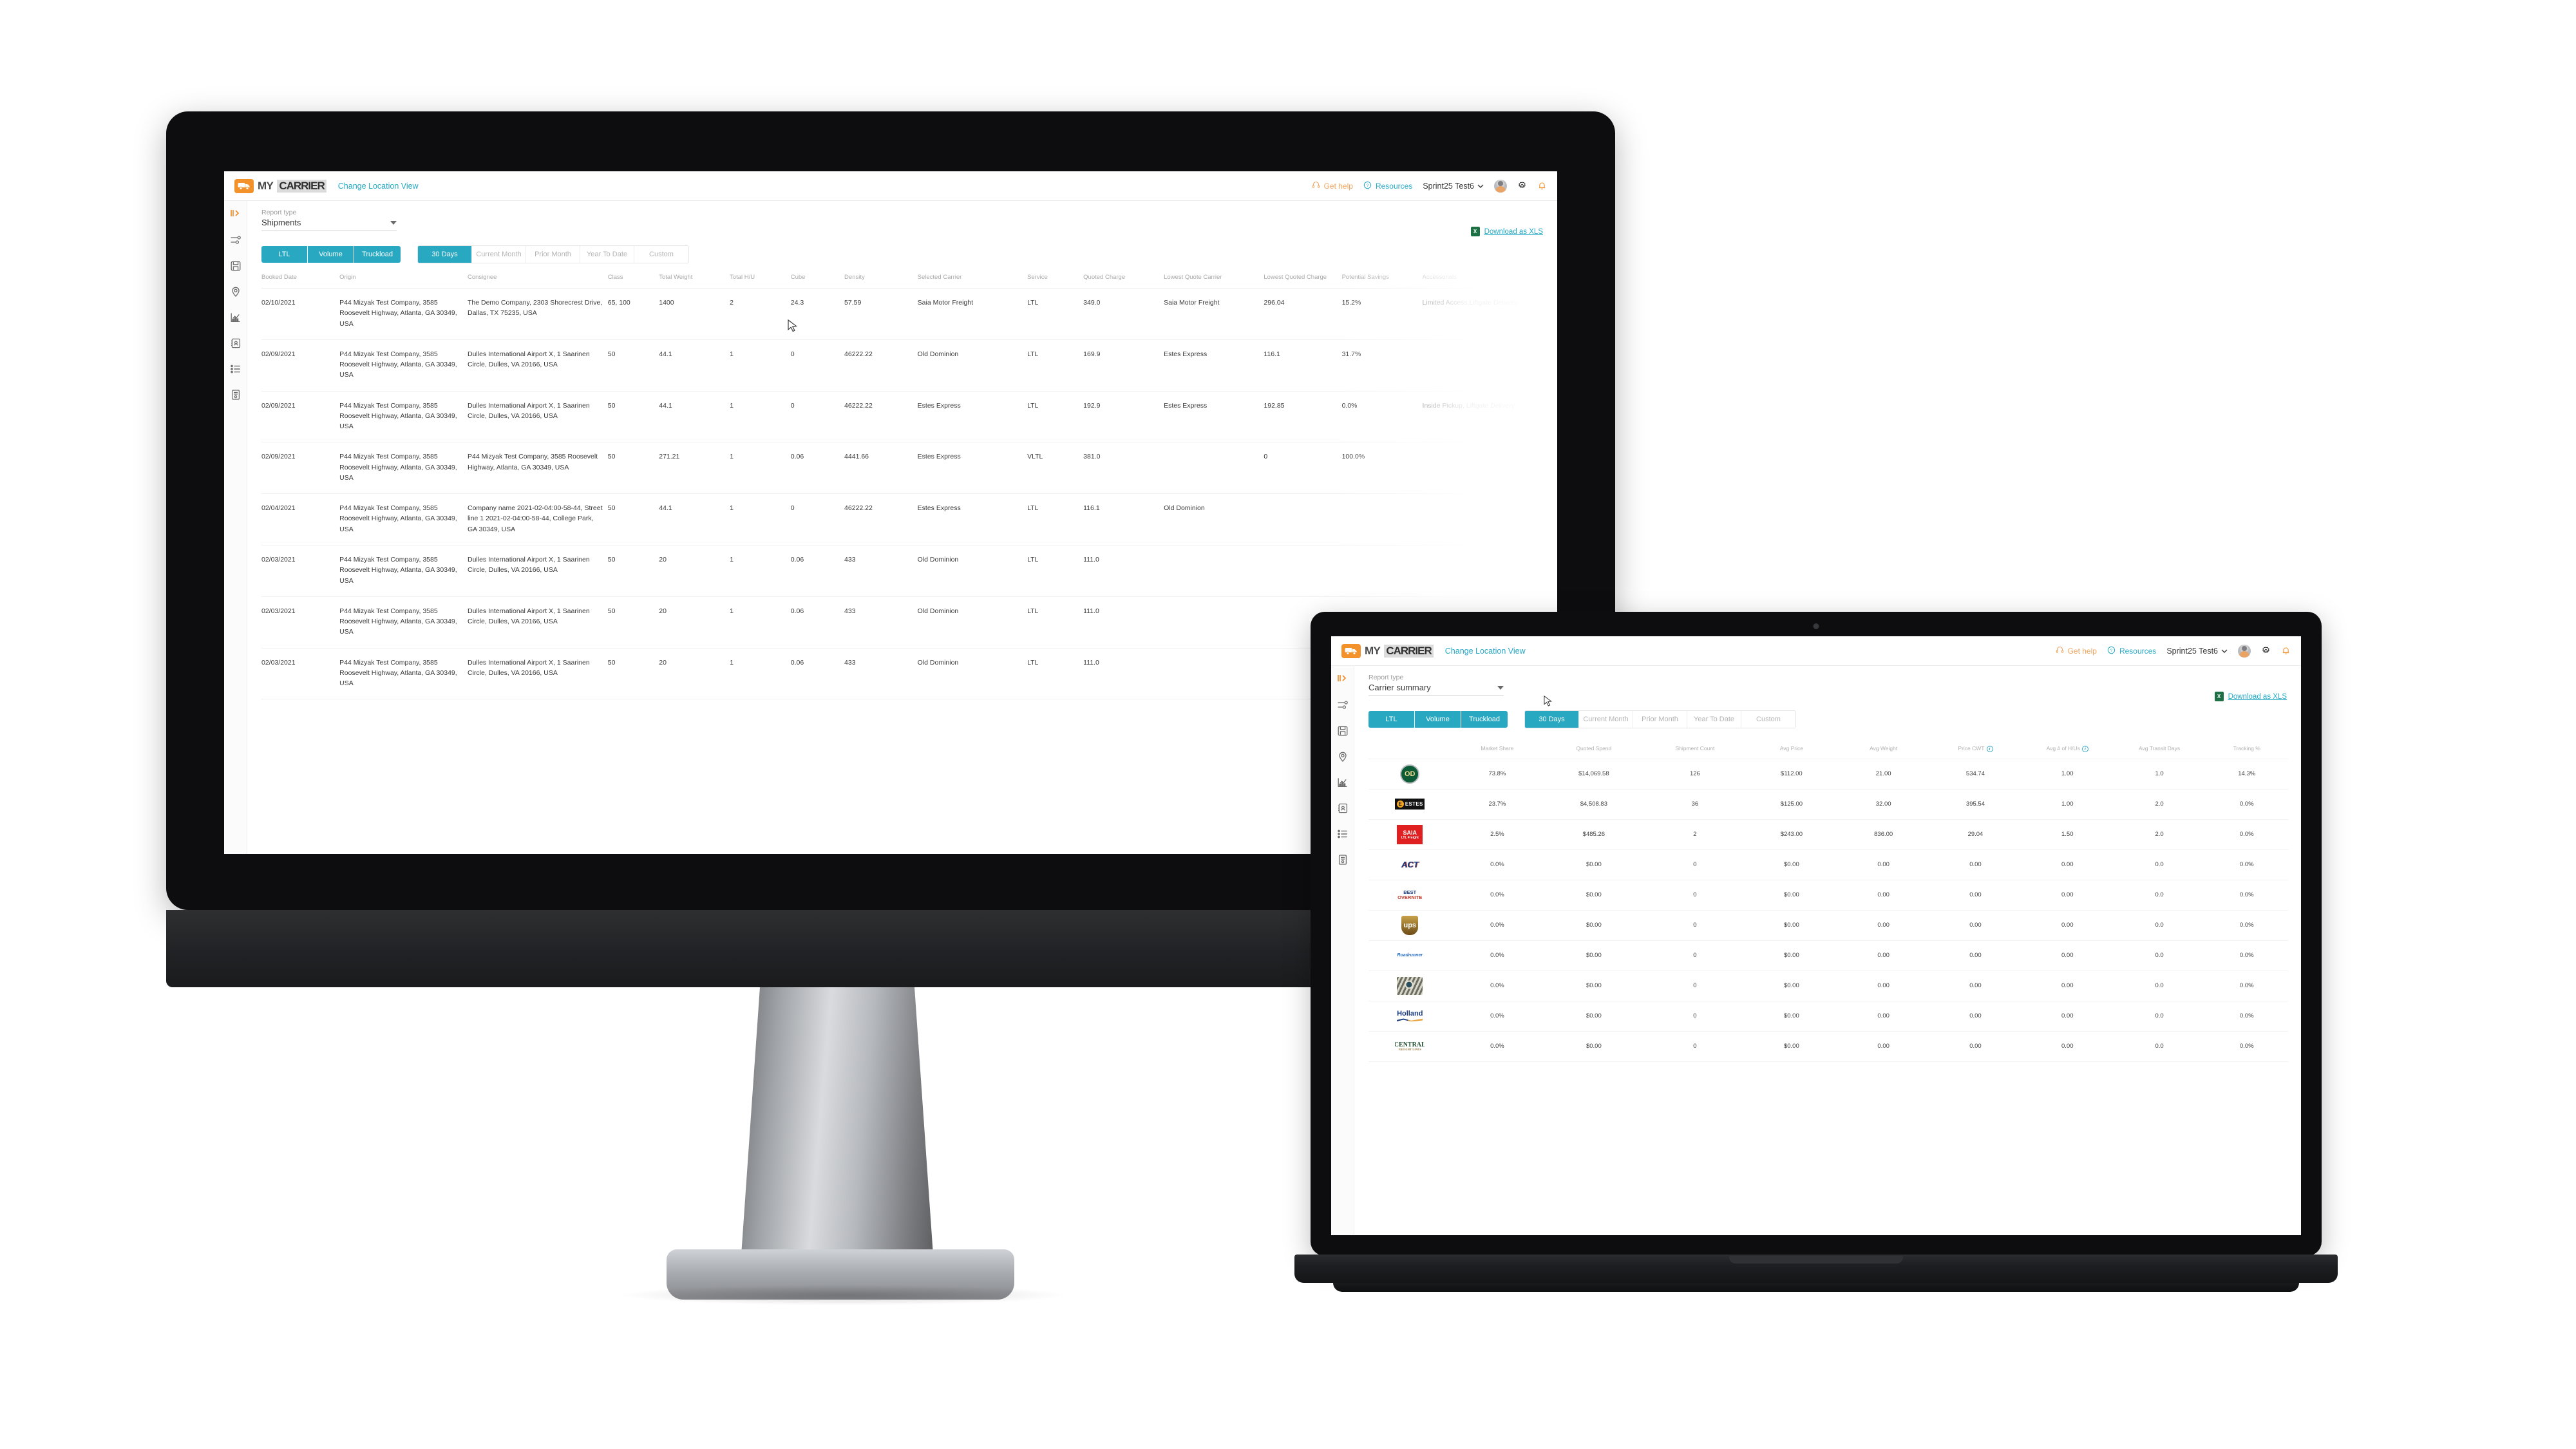 This screenshot has height=1449, width=2576. I want to click on laptop-mode-tab-ltl: LTL, so click(1391, 719).